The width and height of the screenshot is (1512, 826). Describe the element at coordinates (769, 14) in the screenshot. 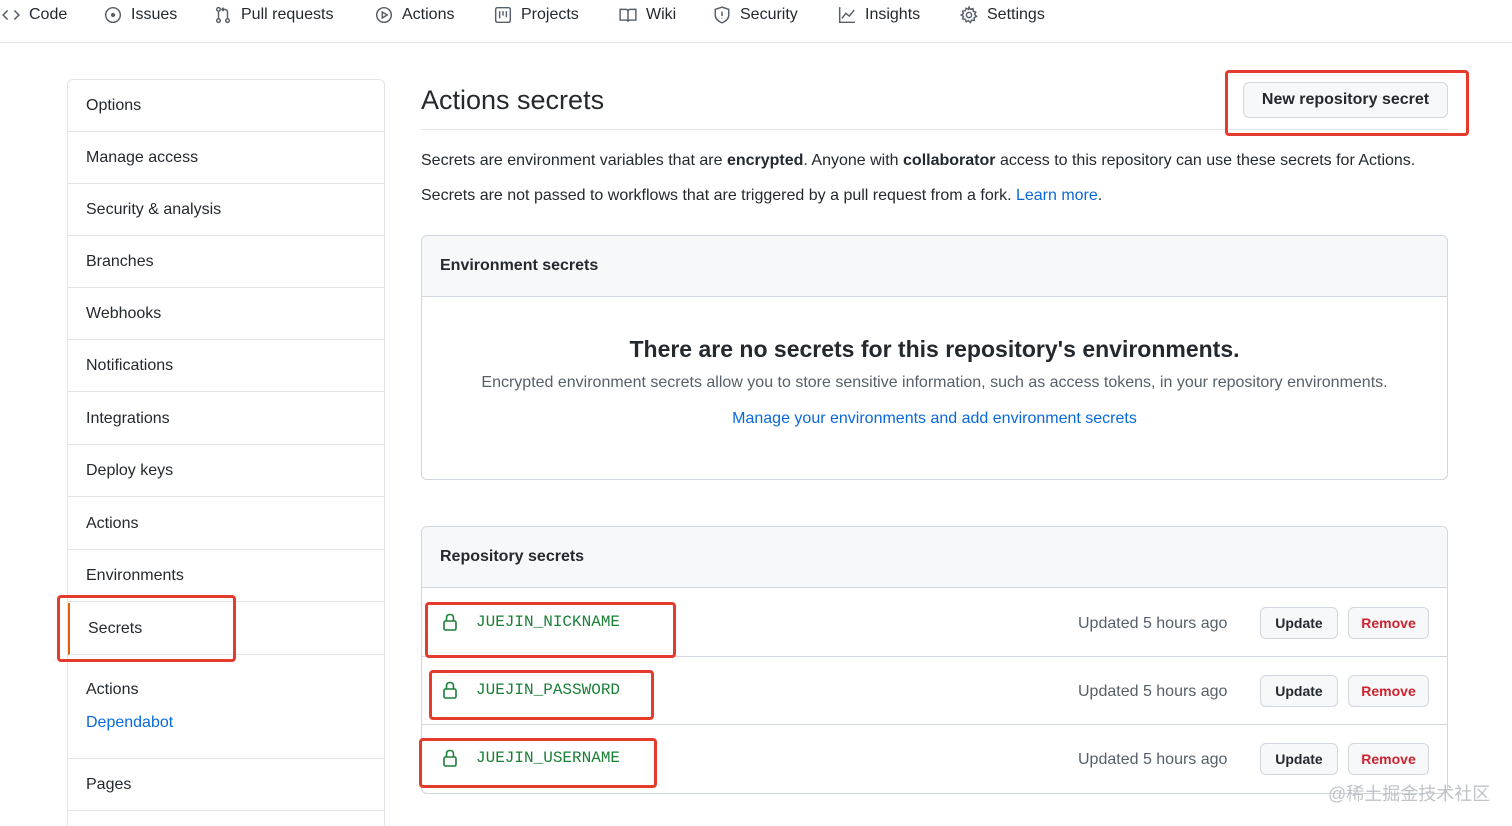

I see `tab-label: Security` at that location.